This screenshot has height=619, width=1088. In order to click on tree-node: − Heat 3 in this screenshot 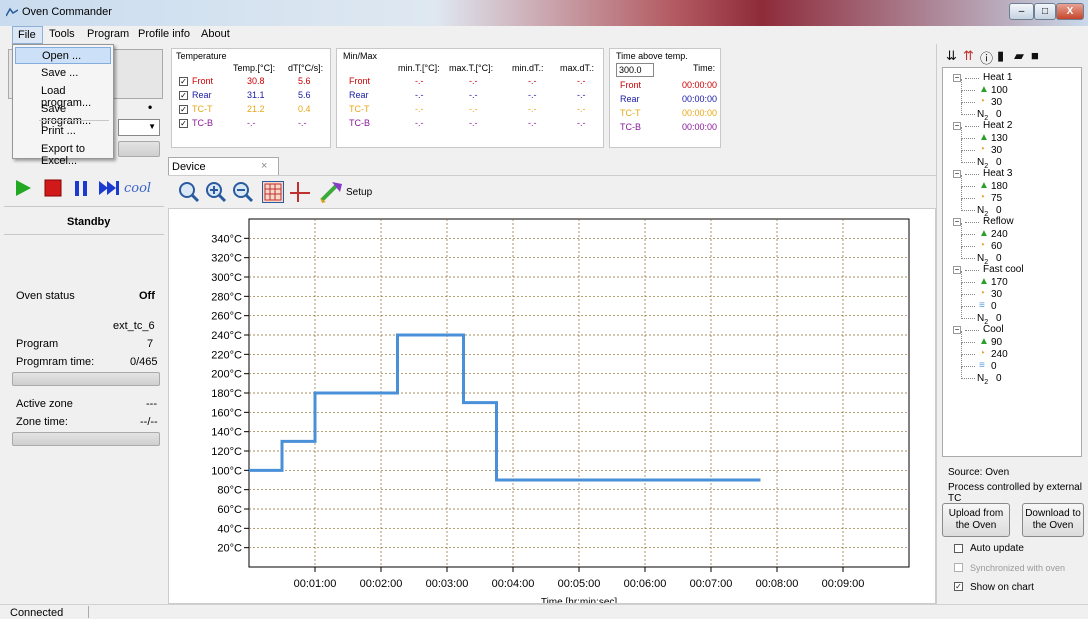, I will do `click(1012, 174)`.